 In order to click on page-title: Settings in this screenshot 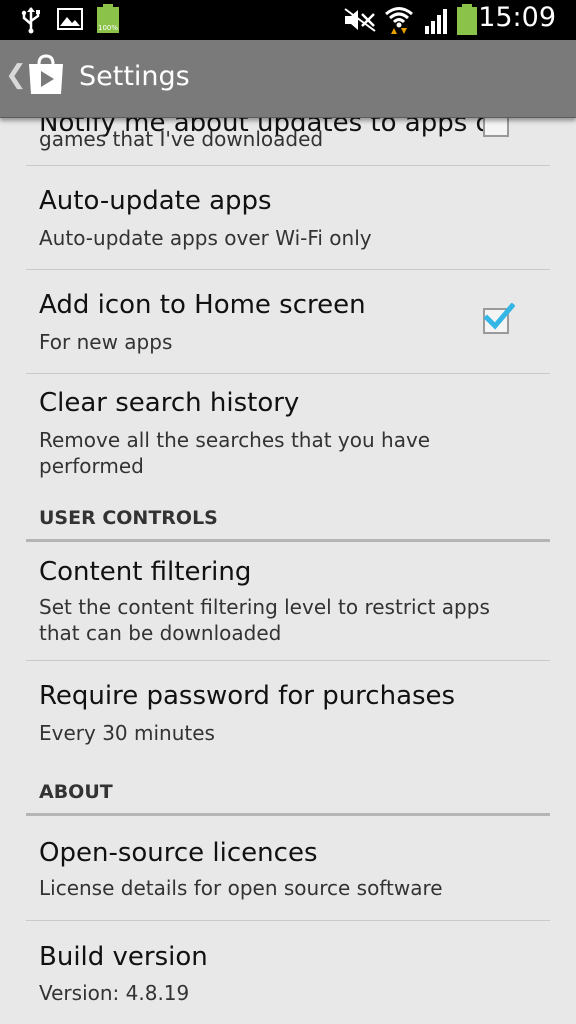, I will do `click(134, 76)`.